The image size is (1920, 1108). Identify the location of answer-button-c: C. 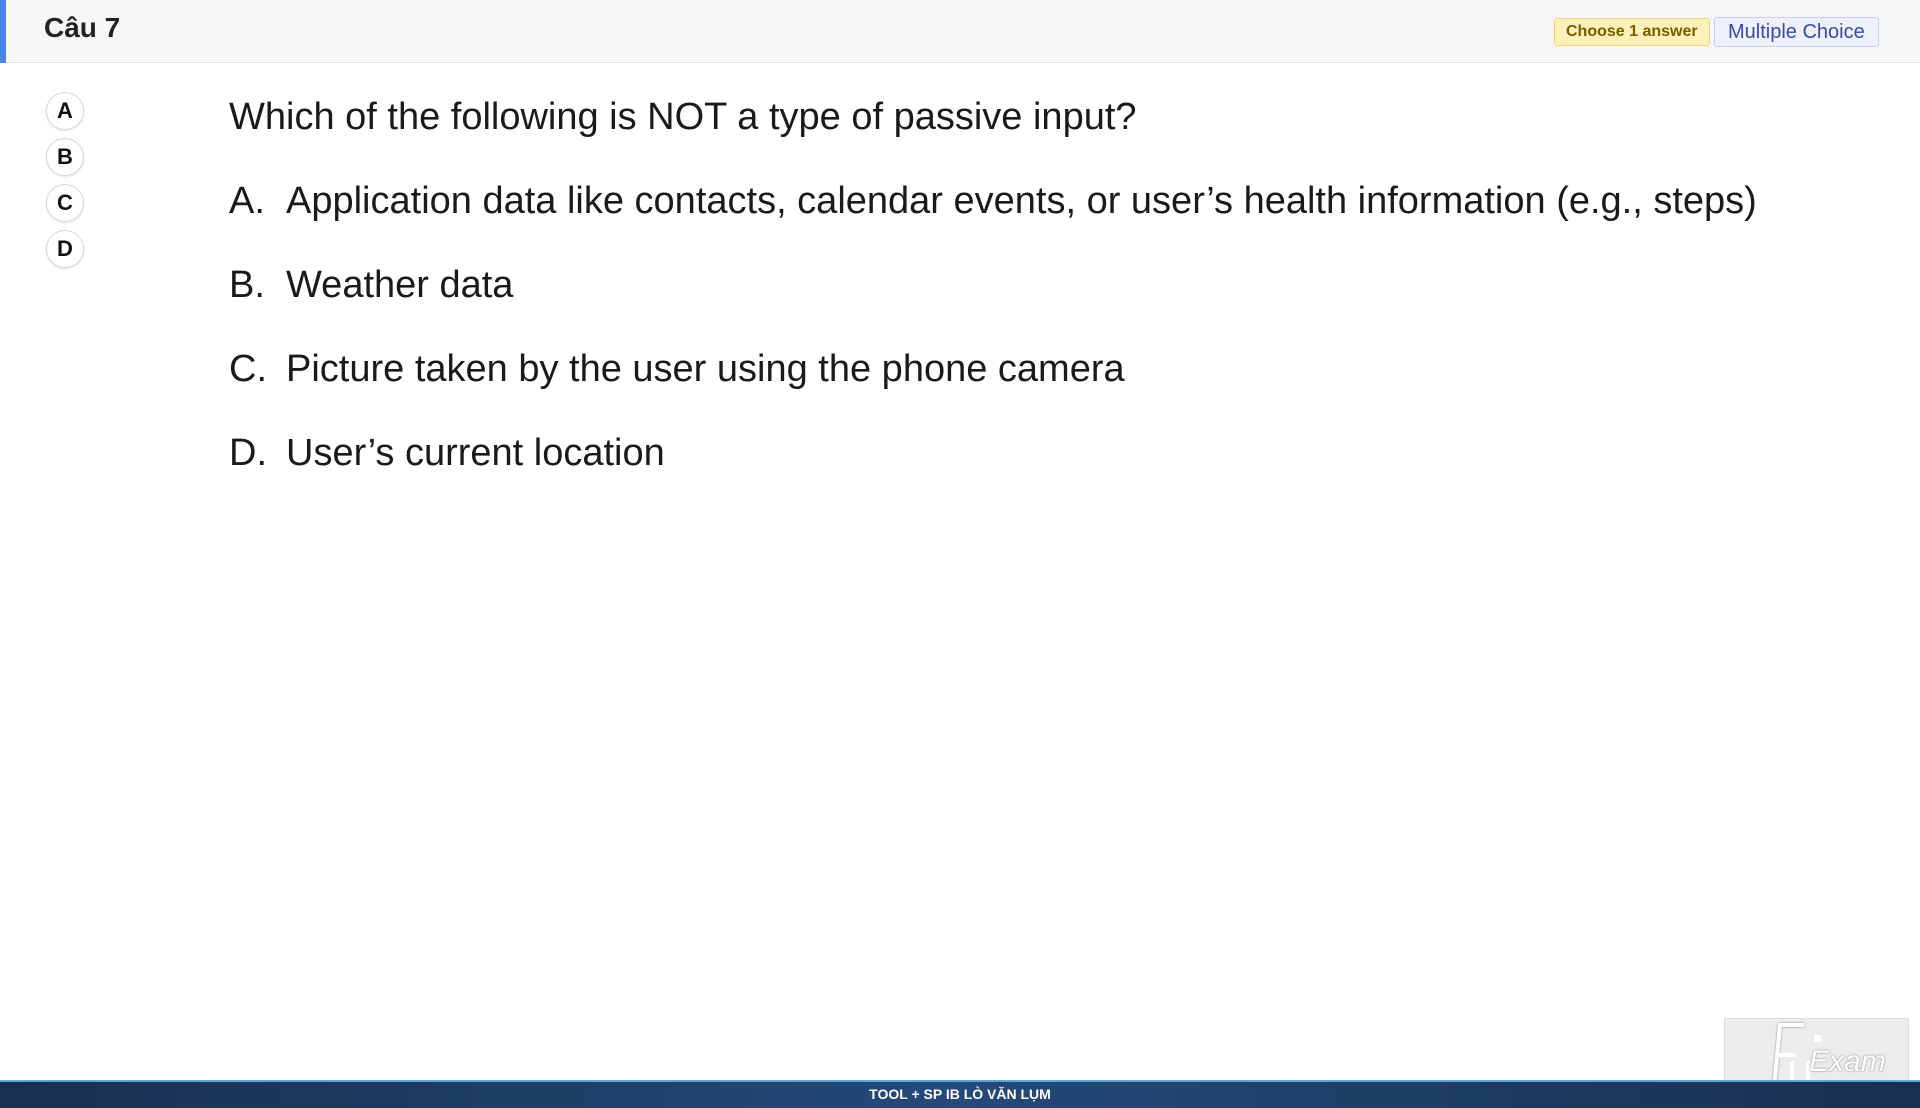
(65, 203).